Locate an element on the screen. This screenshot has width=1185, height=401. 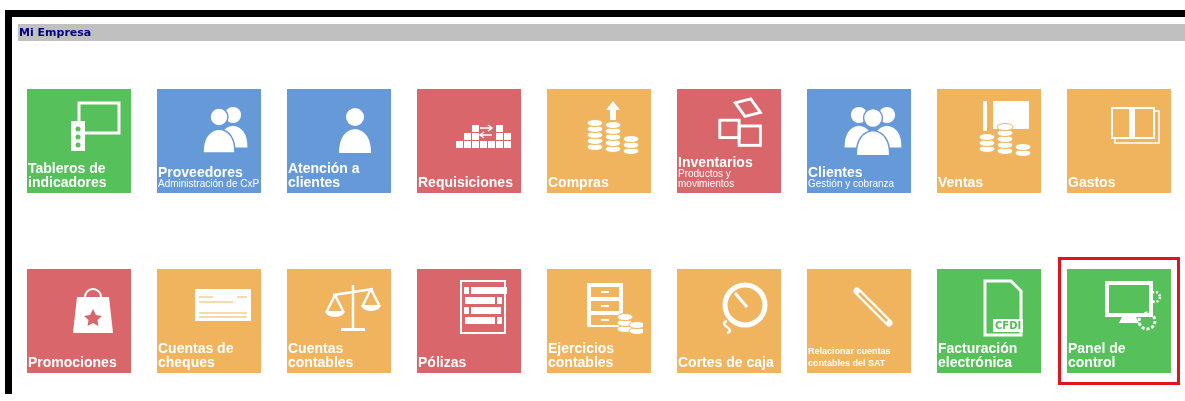
module-tile: Cortes de caja is located at coordinates (729, 321).